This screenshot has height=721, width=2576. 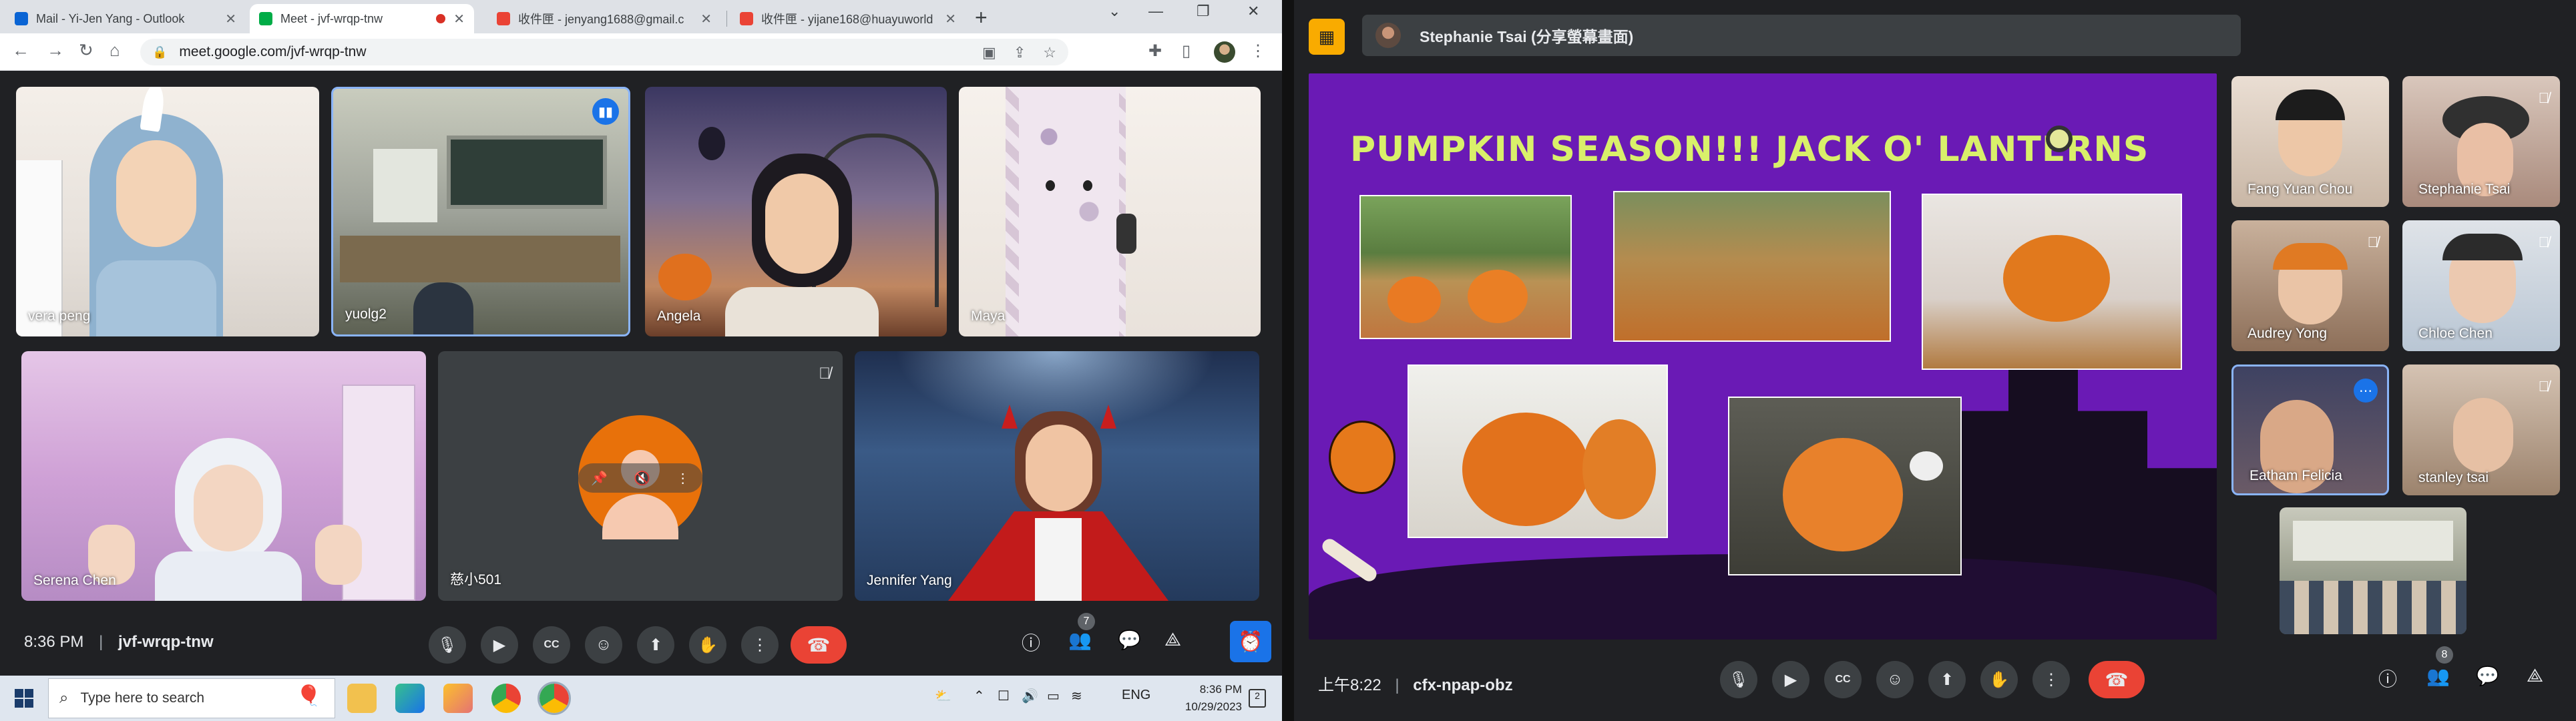 I want to click on camera-icon: ▶, so click(x=499, y=645).